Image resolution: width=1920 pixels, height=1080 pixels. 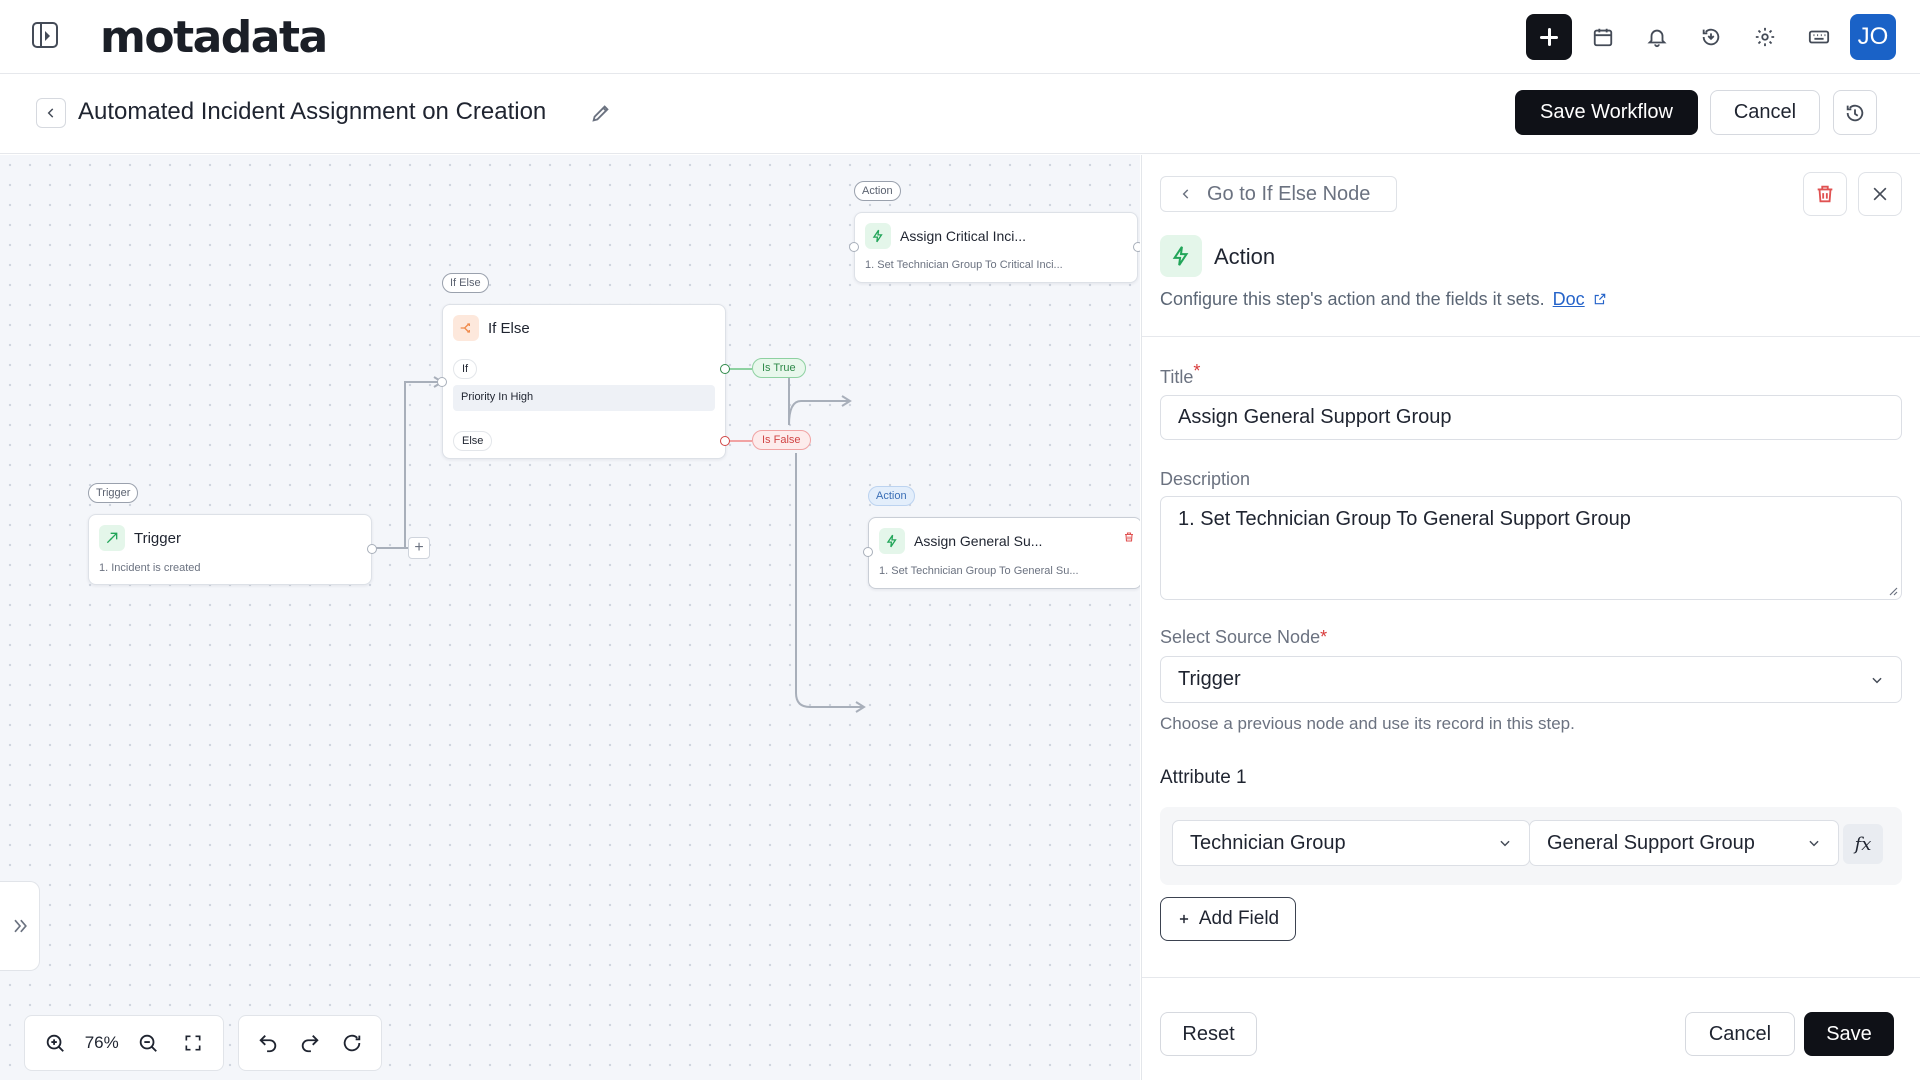 I want to click on back-button, so click(x=51, y=113).